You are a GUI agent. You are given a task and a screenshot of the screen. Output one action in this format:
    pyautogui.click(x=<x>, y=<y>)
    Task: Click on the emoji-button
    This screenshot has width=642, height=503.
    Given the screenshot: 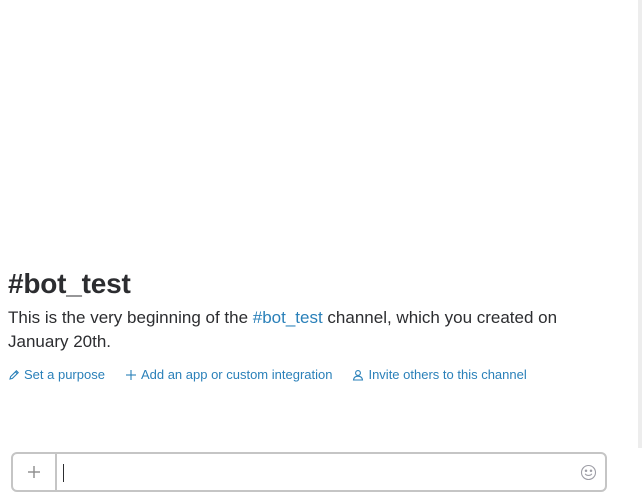 What is the action you would take?
    pyautogui.click(x=588, y=472)
    